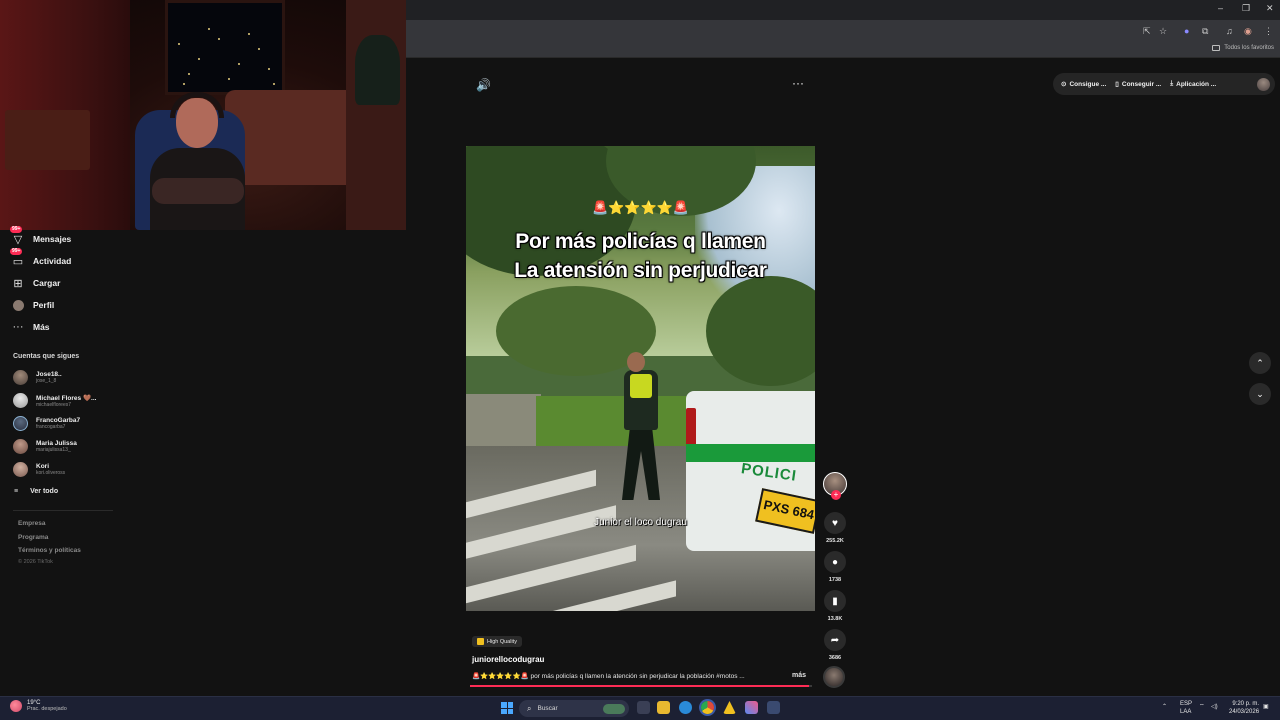 The width and height of the screenshot is (1280, 720). Describe the element at coordinates (54, 404) in the screenshot. I see `following-handle: michaelflorees7` at that location.